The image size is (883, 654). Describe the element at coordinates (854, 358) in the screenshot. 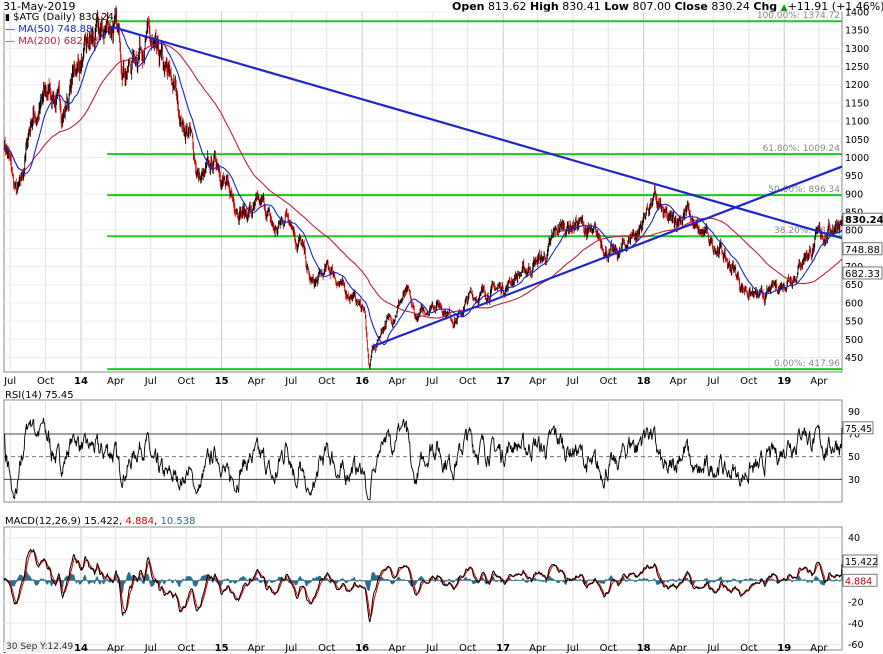

I see `y-tick-label: 450` at that location.